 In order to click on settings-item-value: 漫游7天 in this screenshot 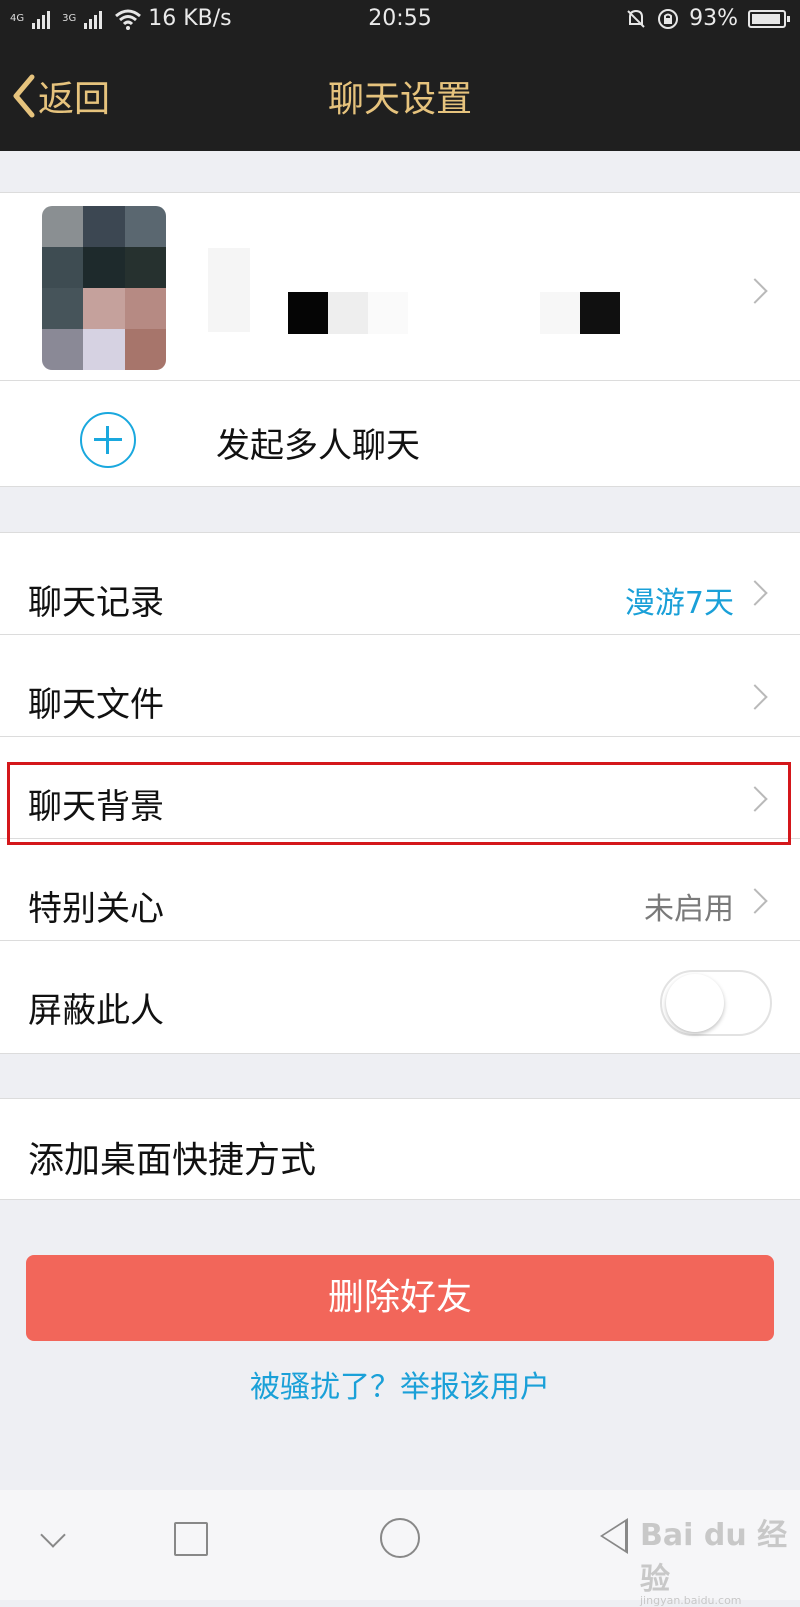, I will do `click(679, 603)`.